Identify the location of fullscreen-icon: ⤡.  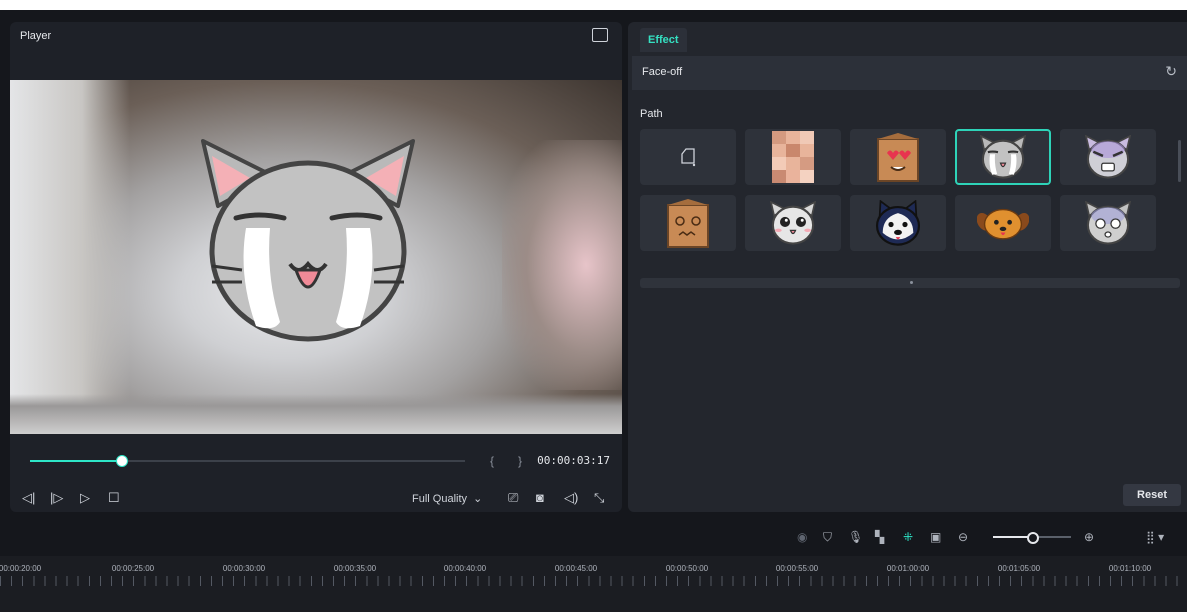
(599, 498).